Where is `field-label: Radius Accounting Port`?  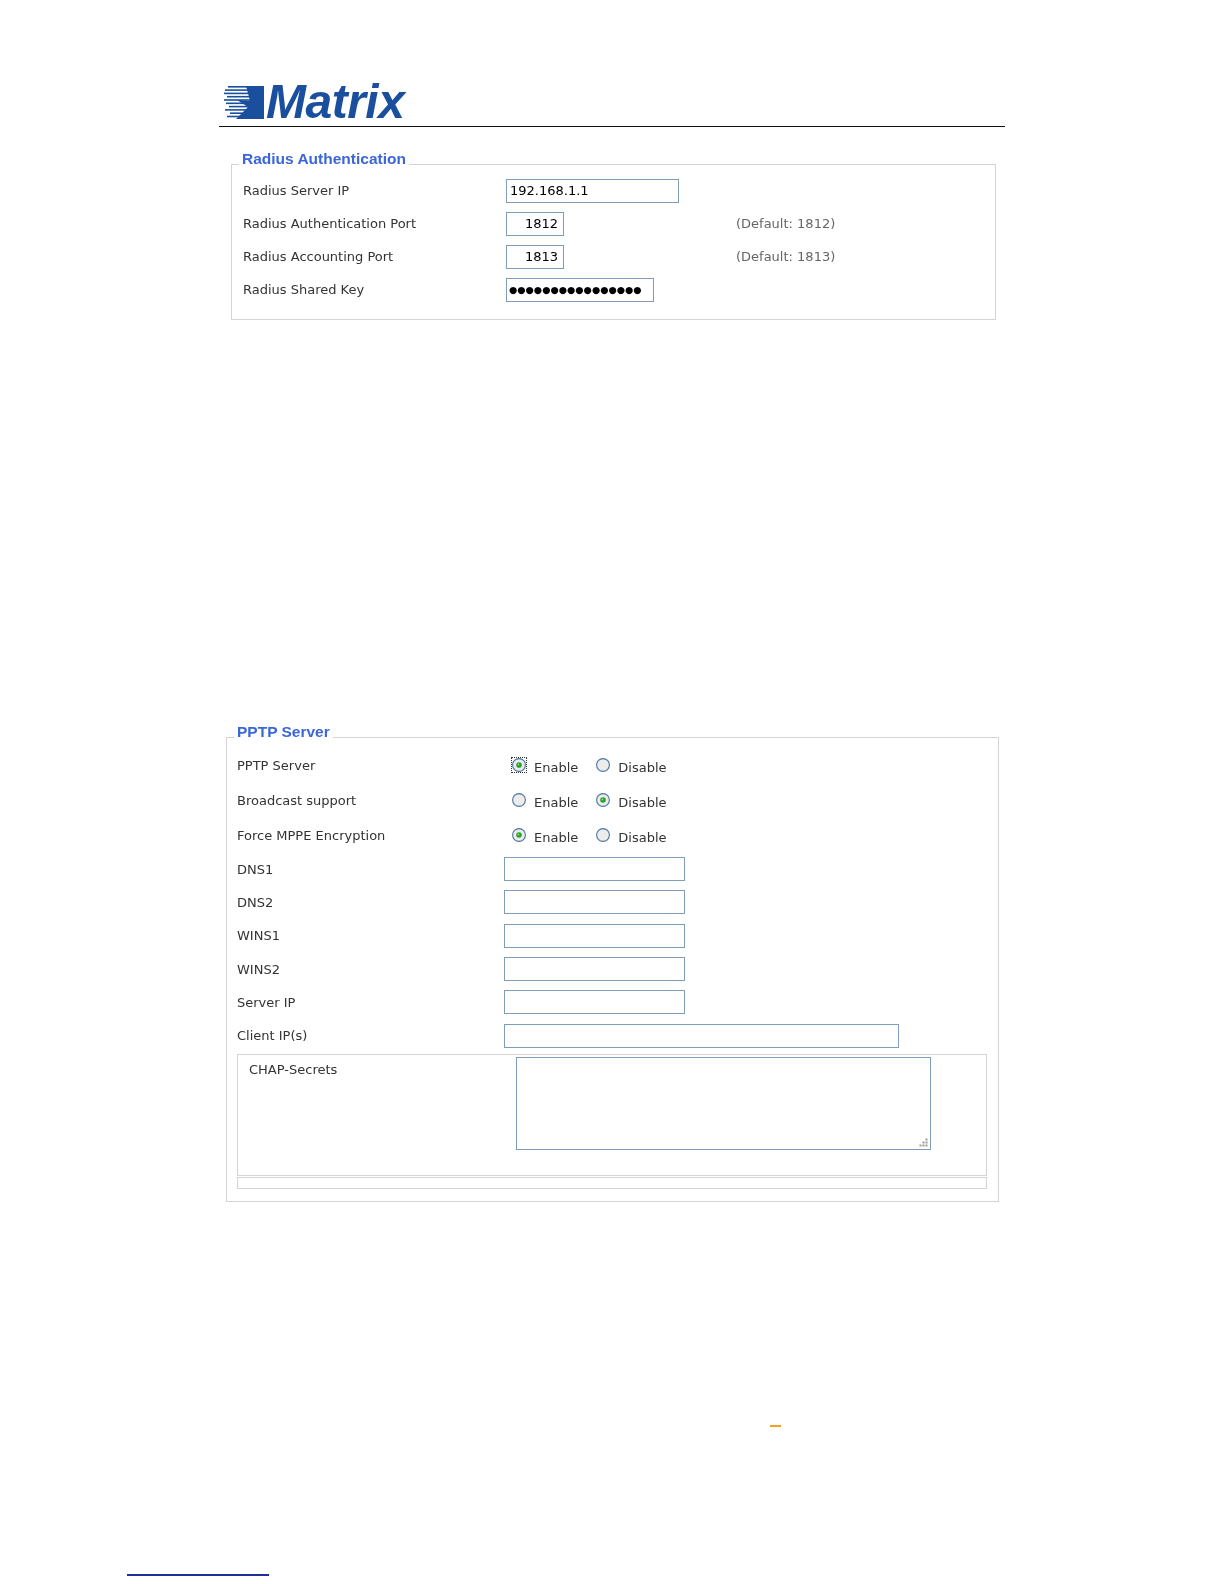 field-label: Radius Accounting Port is located at coordinates (319, 256).